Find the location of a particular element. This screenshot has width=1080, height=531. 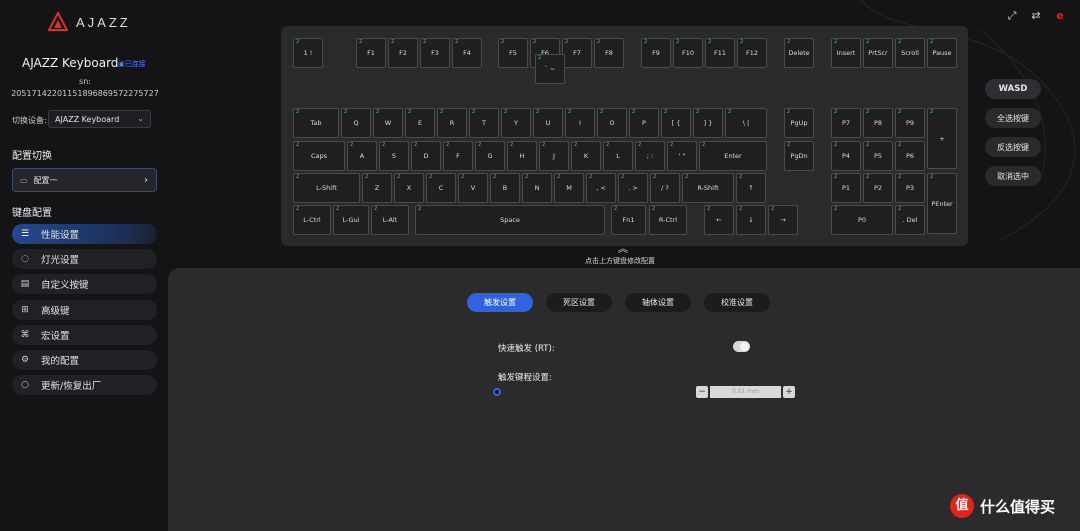

key-p6: 2 P6 is located at coordinates (910, 156).